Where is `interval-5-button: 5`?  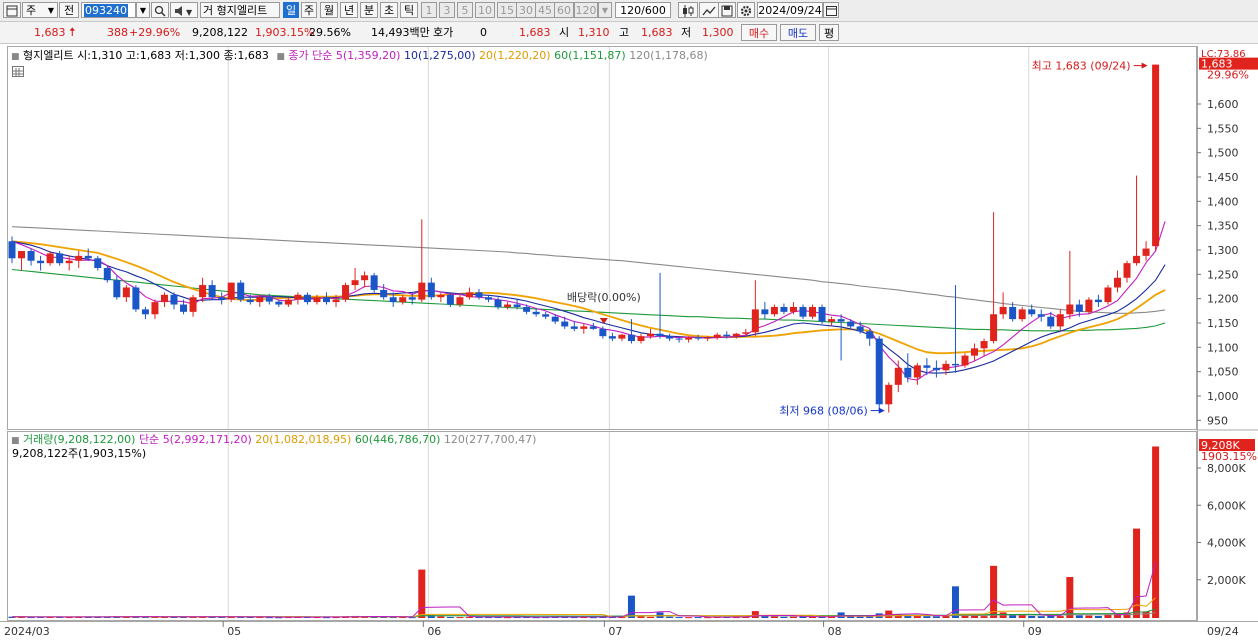
interval-5-button: 5 is located at coordinates (465, 10).